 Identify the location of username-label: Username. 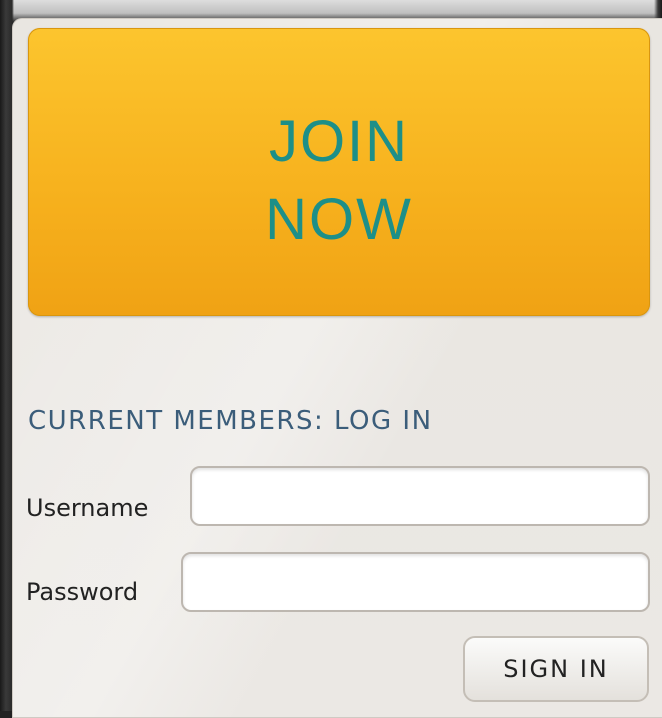
(87, 508).